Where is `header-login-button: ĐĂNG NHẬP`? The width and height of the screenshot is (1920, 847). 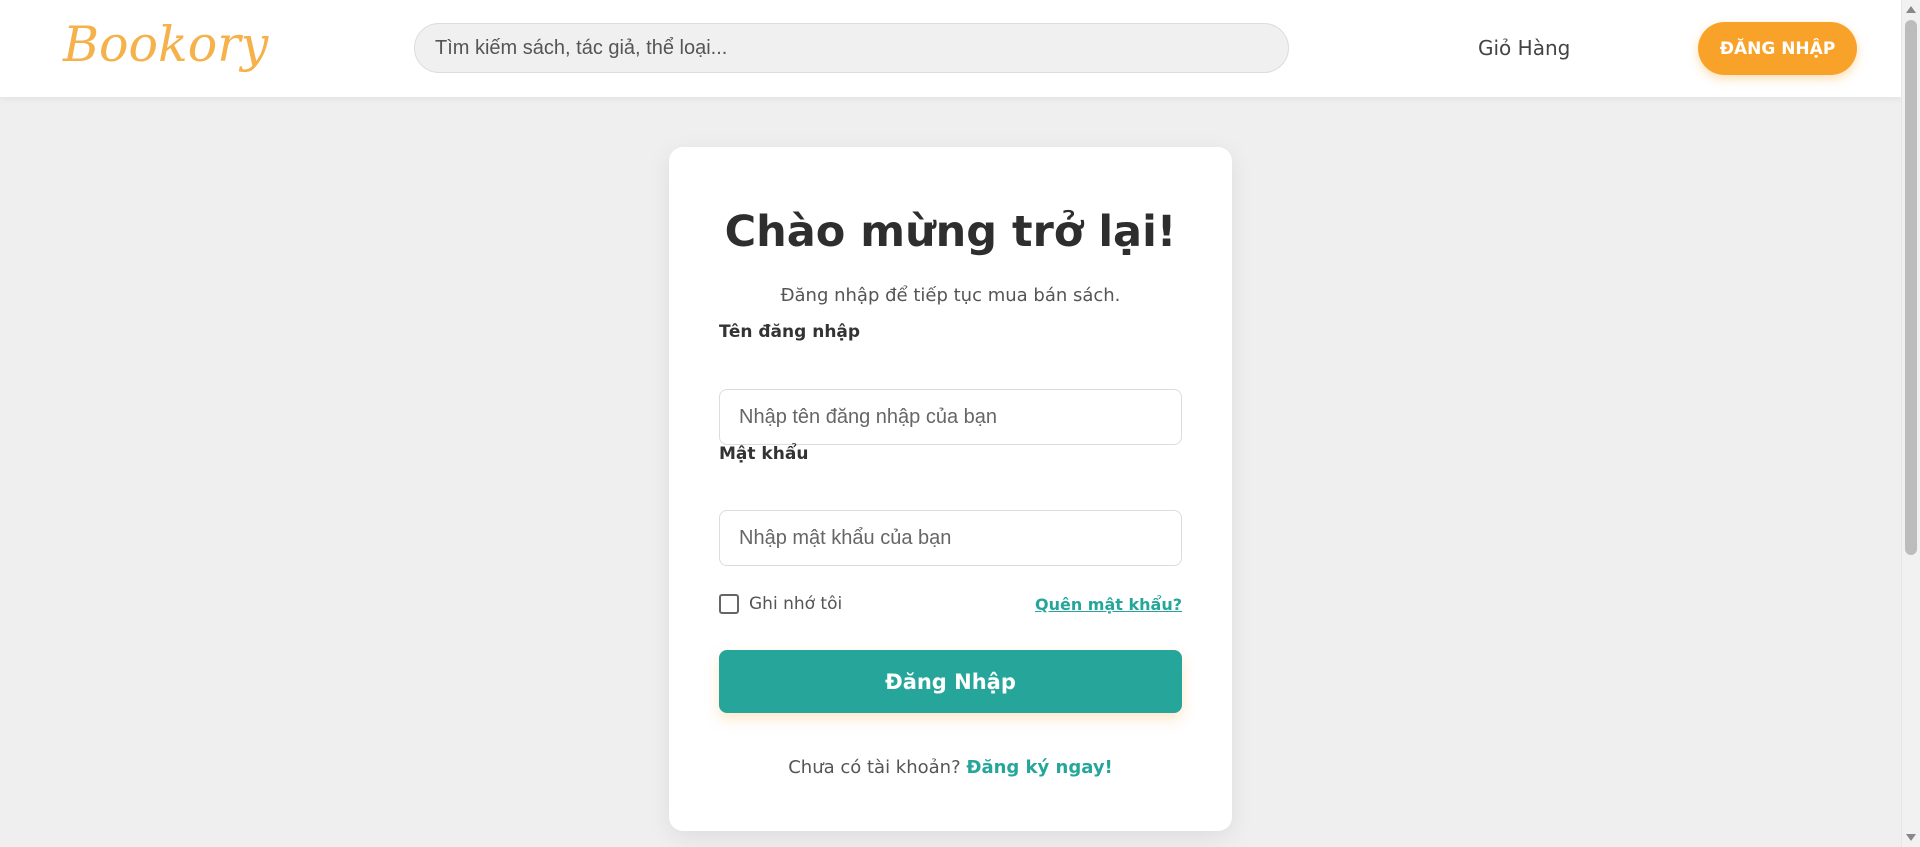
header-login-button: ĐĂNG NHẬP is located at coordinates (1777, 48).